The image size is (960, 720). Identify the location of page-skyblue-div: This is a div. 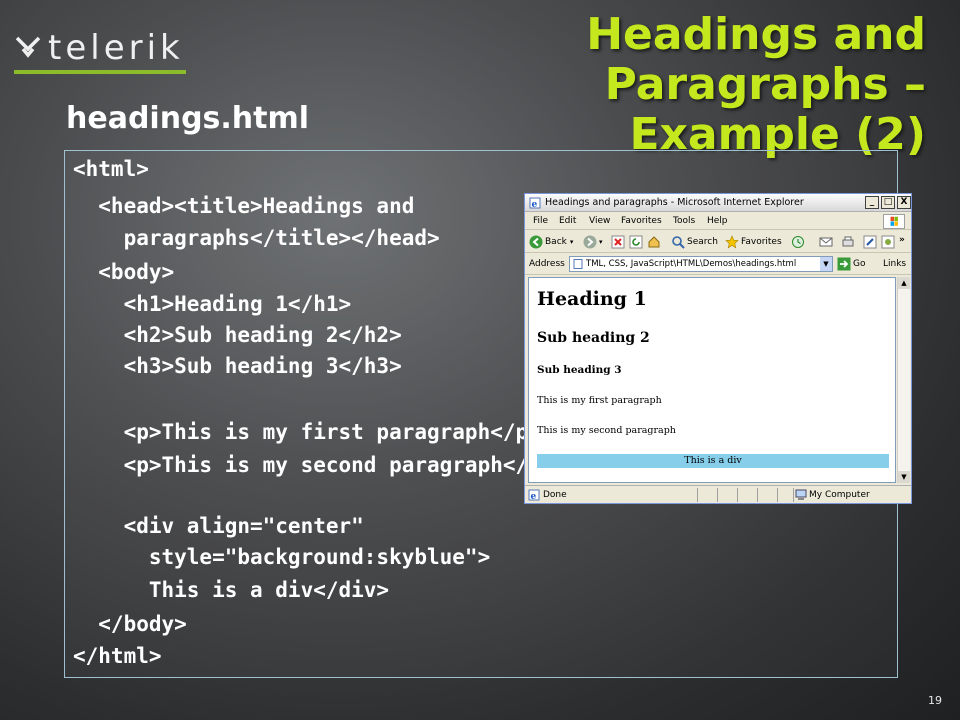
(713, 461).